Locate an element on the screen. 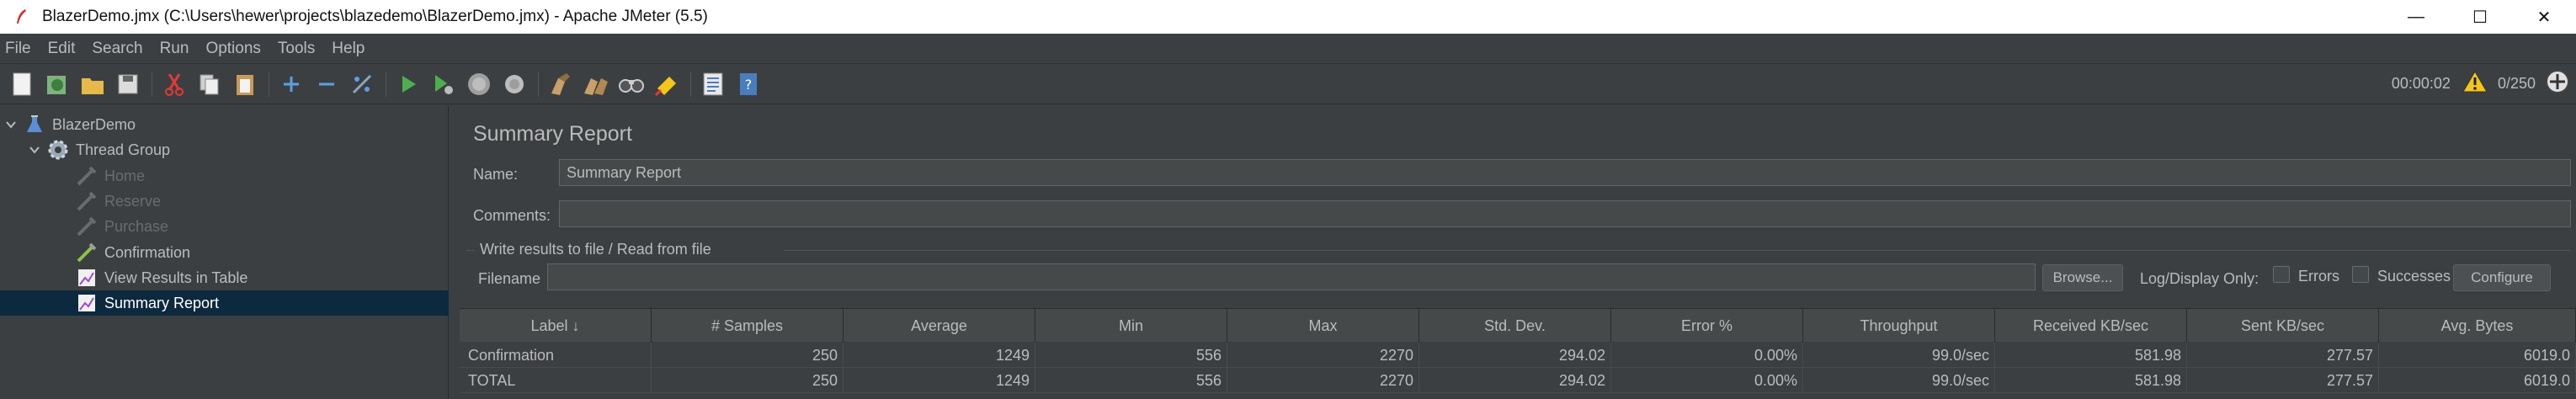 This screenshot has width=2576, height=399. column-header-label: Label ↓ is located at coordinates (556, 326).